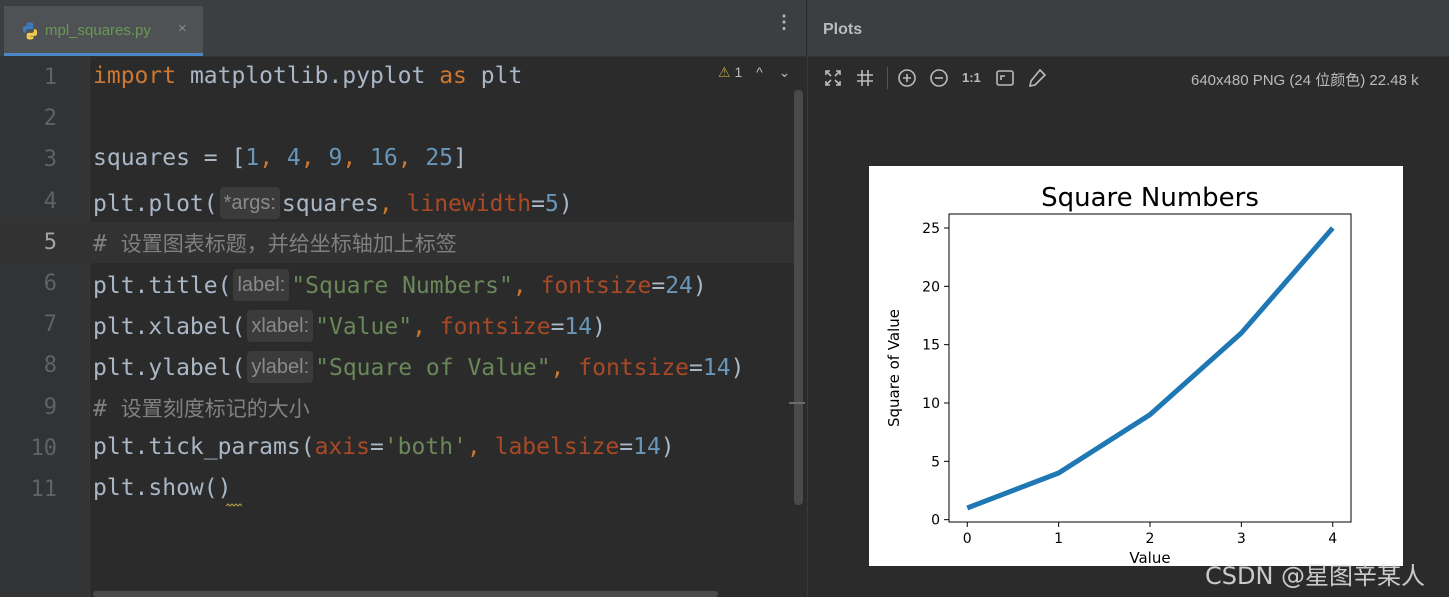 The image size is (1449, 597). What do you see at coordinates (907, 78) in the screenshot?
I see `zoom-in-icon` at bounding box center [907, 78].